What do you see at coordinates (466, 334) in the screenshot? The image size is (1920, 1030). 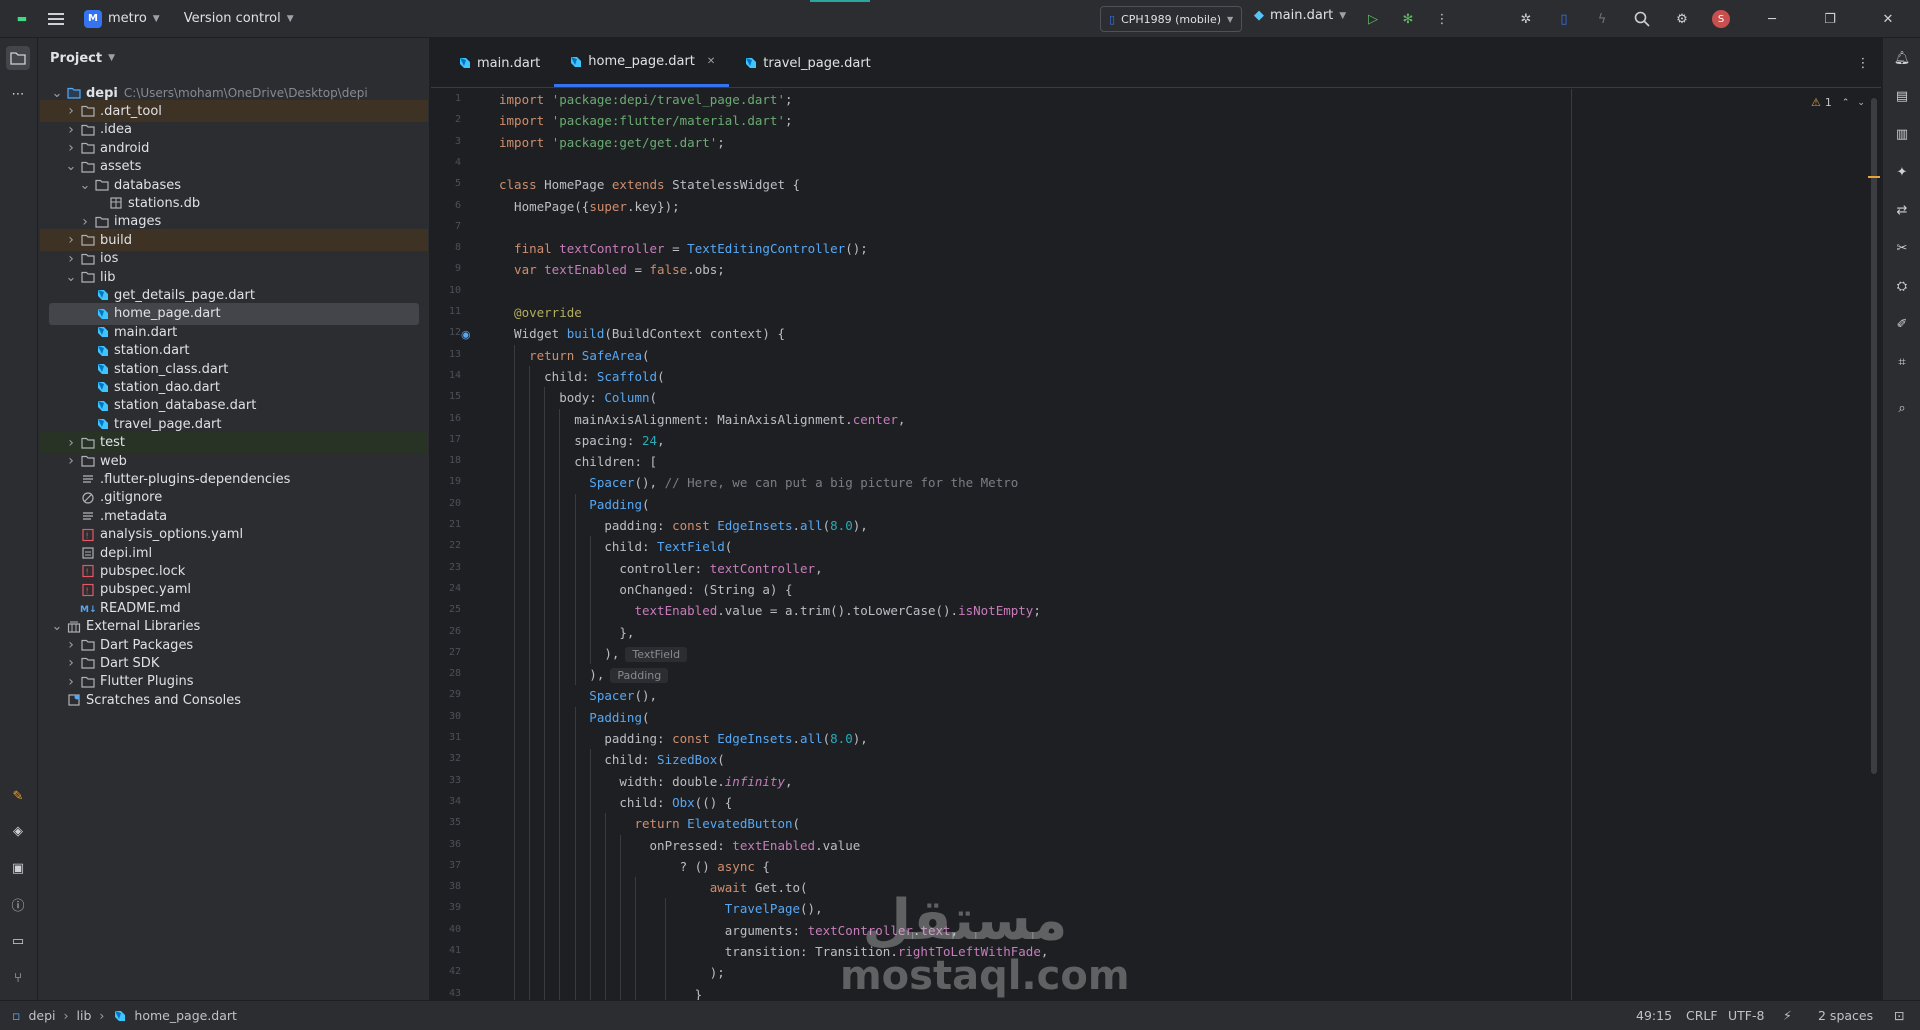 I see `override-marker-icon: ◉` at bounding box center [466, 334].